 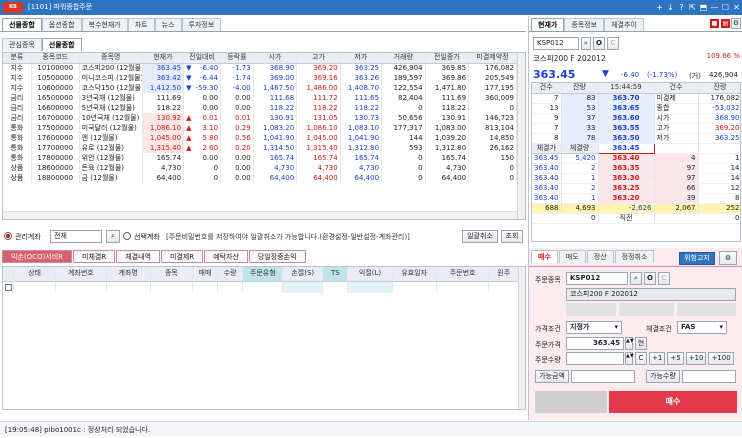 I want to click on tab-left-3: 차트, so click(x=141, y=24).